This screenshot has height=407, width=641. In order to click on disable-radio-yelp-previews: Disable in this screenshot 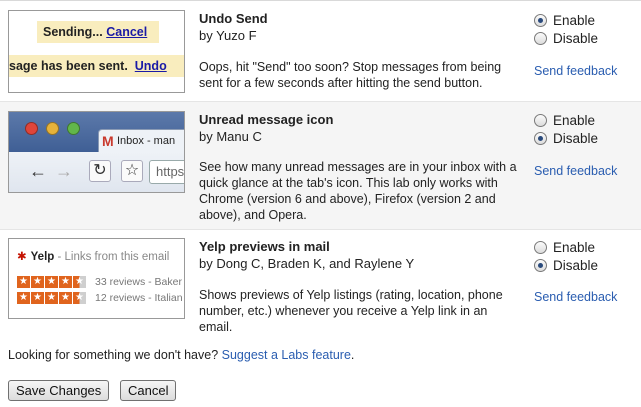, I will do `click(566, 265)`.